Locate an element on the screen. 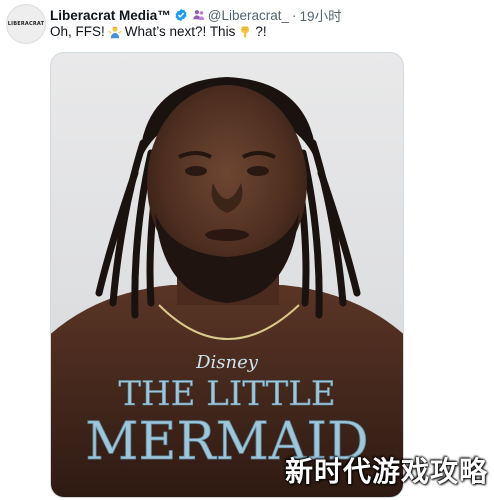 This screenshot has width=494, height=500. avatar-logo-text: LIBERACRAT is located at coordinates (26, 24).